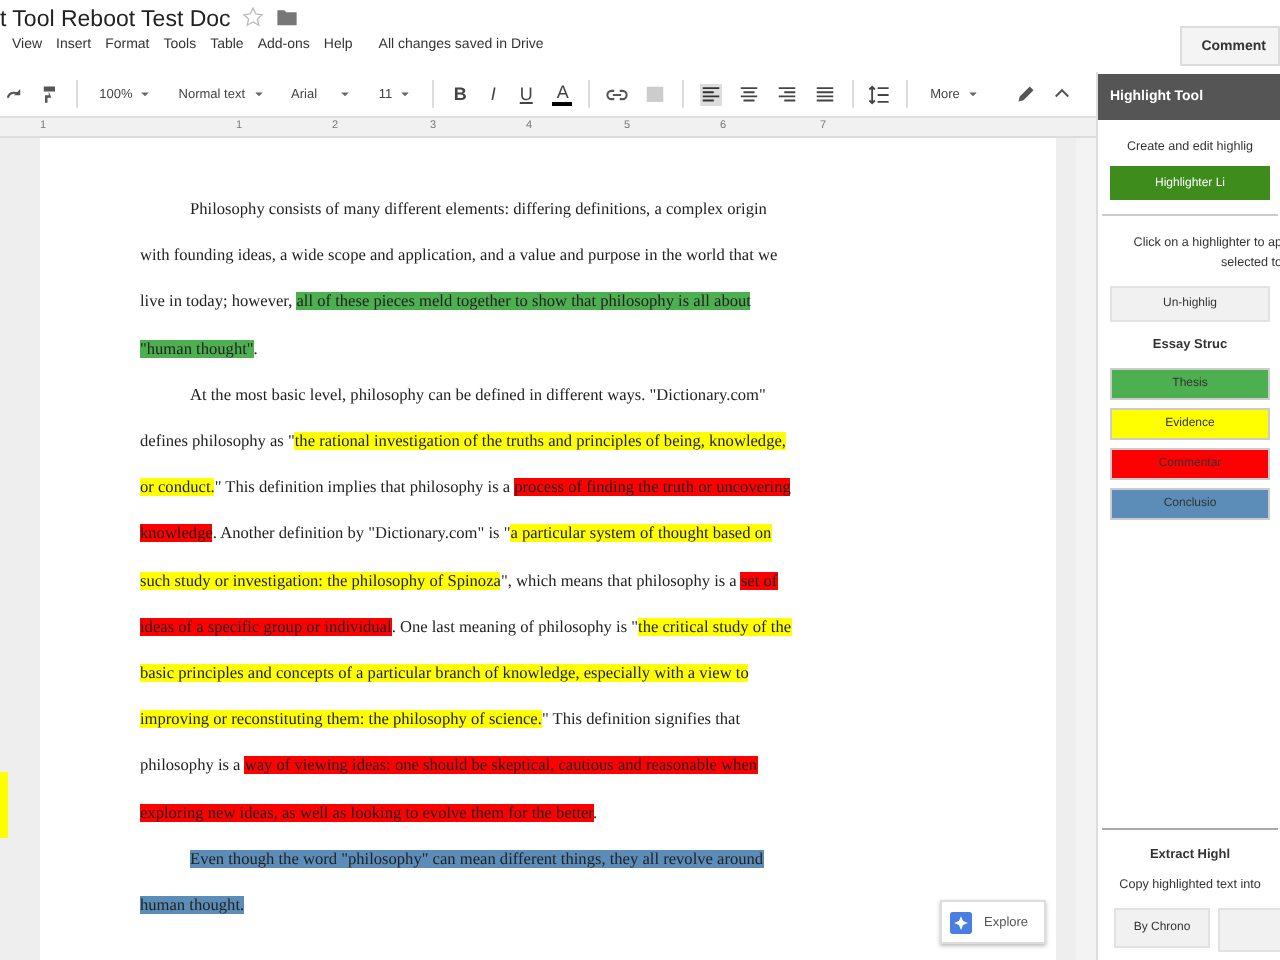 The height and width of the screenshot is (960, 1280). What do you see at coordinates (824, 94) in the screenshot?
I see `justify-icon` at bounding box center [824, 94].